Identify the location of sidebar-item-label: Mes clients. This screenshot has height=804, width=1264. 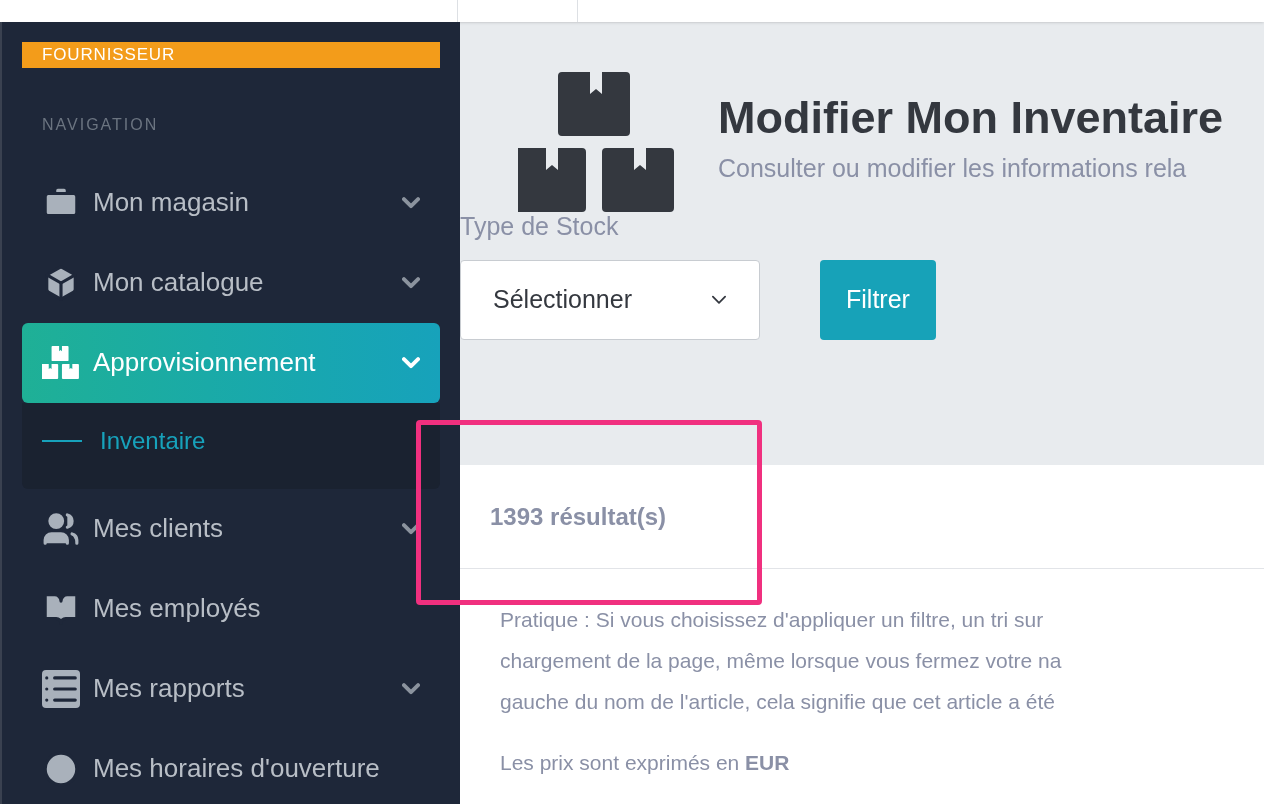
(159, 528).